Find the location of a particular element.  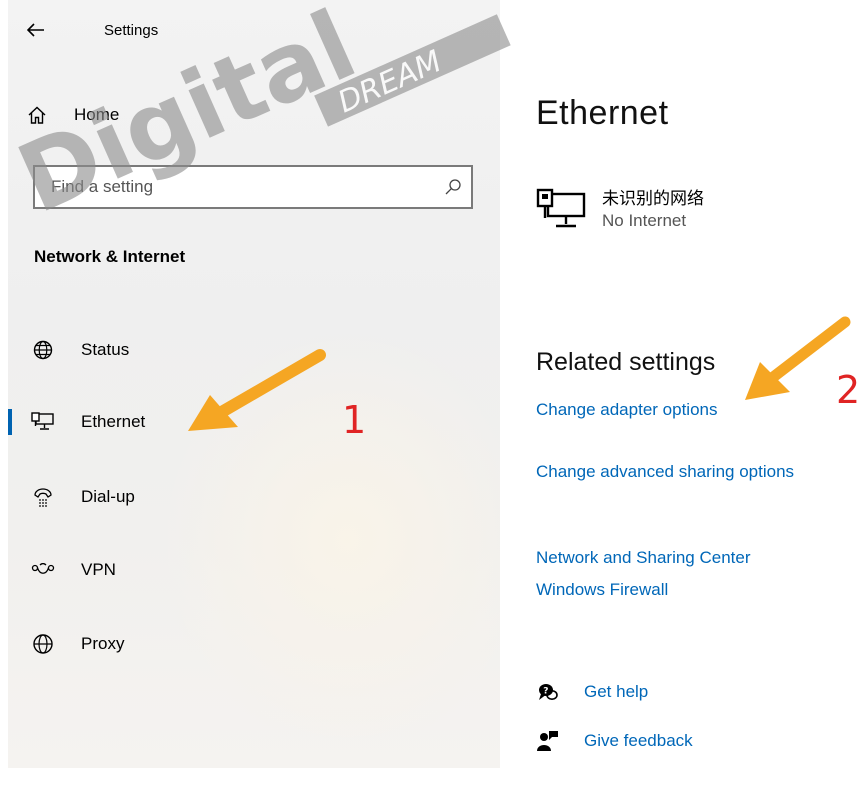

feedback-person-icon is located at coordinates (548, 741).